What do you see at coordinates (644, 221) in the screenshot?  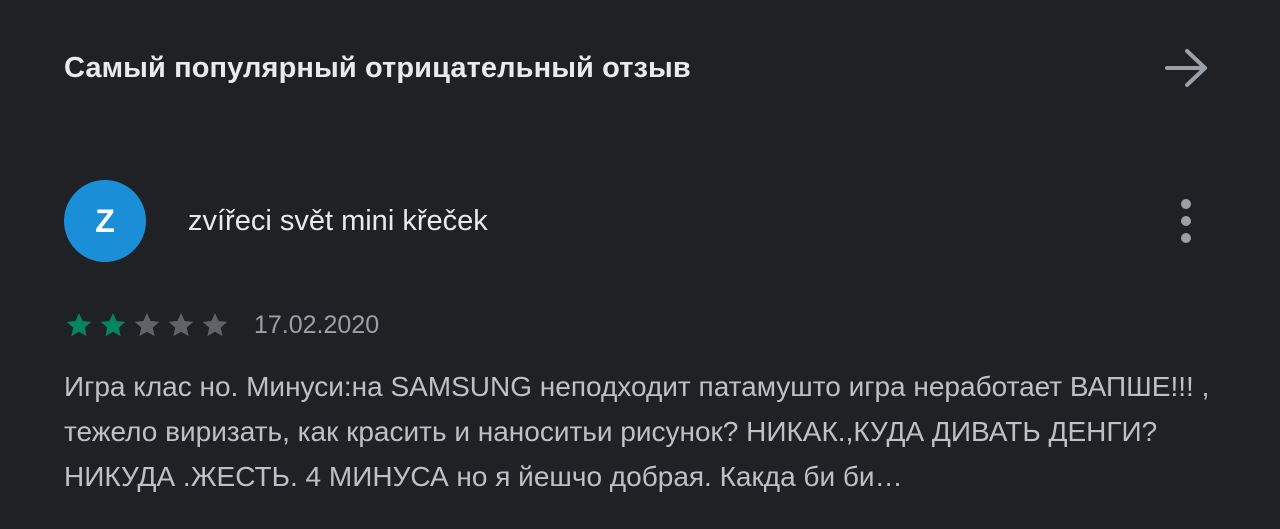 I see `review-header: Z zvířeci svět mini křeček` at bounding box center [644, 221].